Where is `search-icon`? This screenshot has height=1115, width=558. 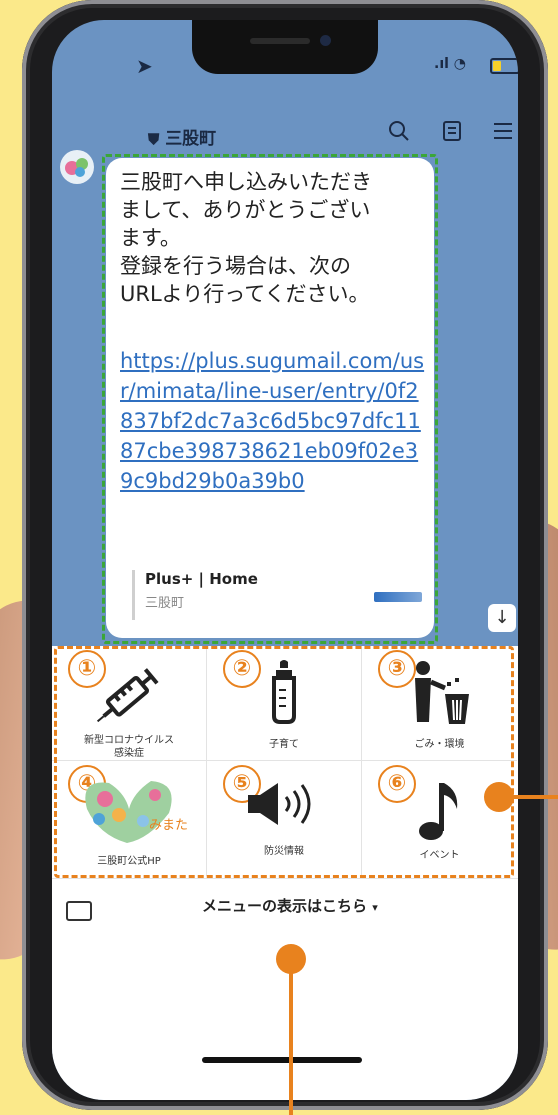
search-icon is located at coordinates (399, 133).